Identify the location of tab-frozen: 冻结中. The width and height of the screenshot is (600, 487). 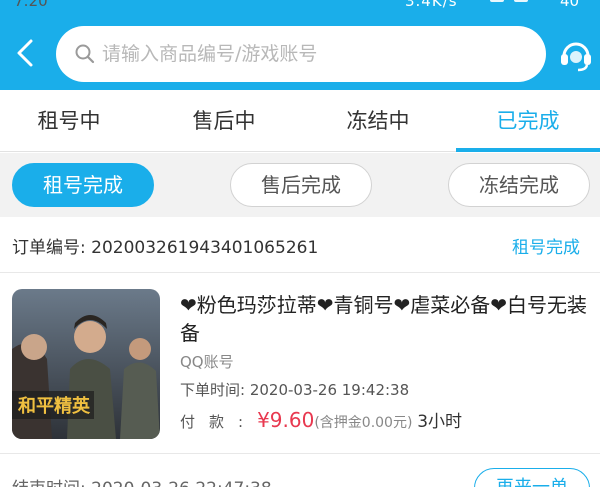
(378, 121).